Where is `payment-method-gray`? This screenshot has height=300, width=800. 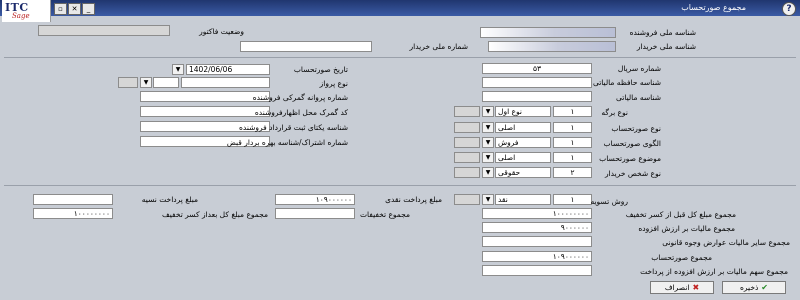
payment-method-gray is located at coordinates (467, 199).